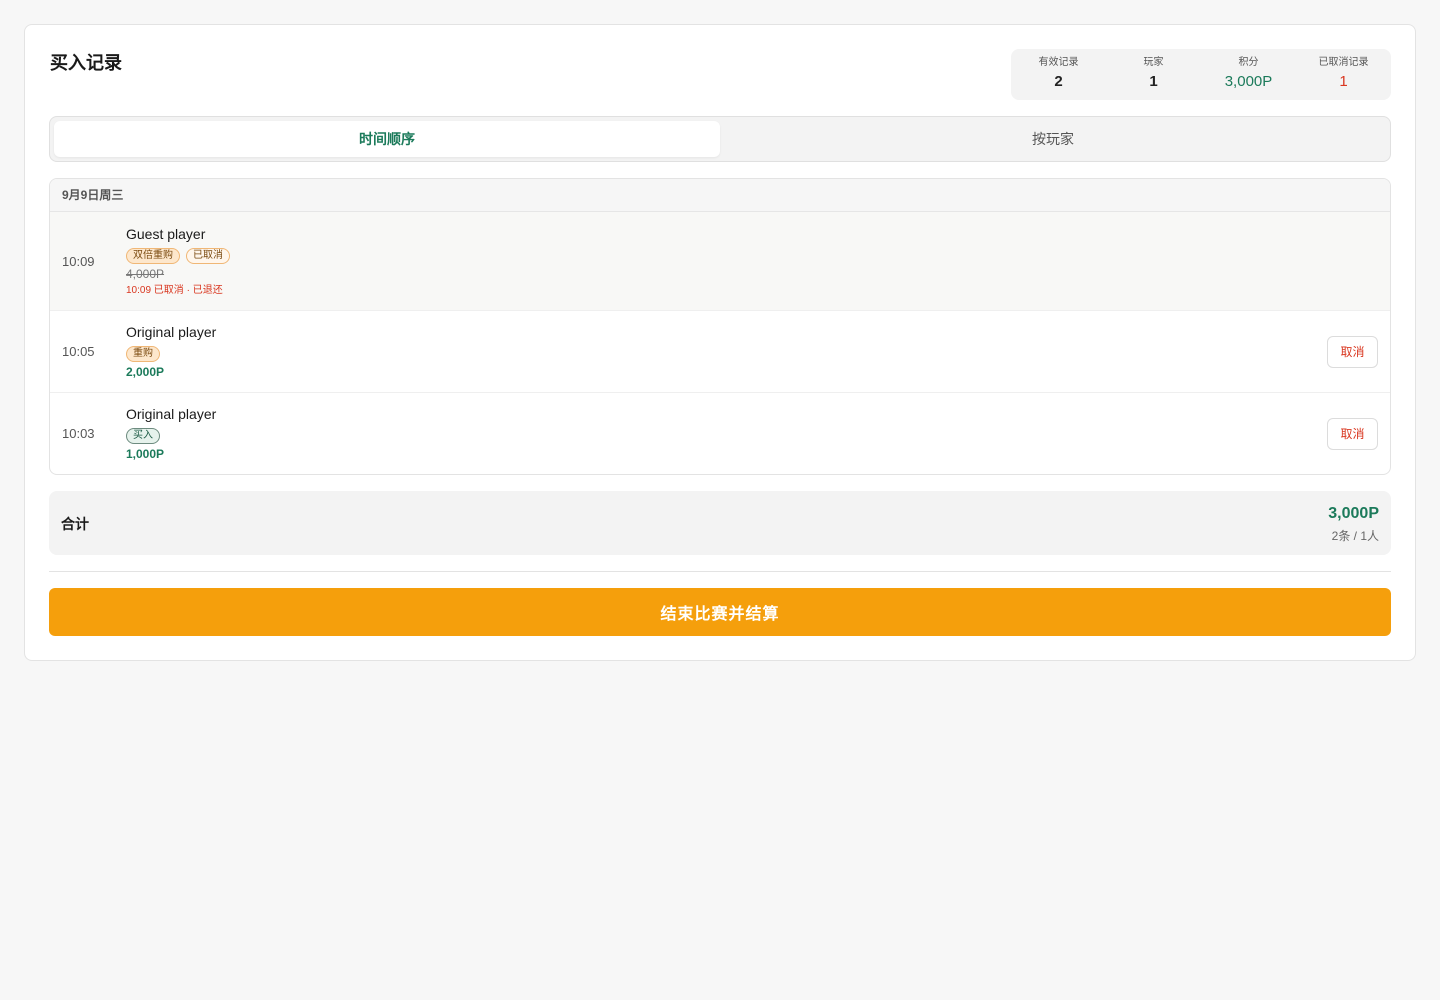  Describe the element at coordinates (143, 436) in the screenshot. I see `badge-buyin: 买入` at that location.